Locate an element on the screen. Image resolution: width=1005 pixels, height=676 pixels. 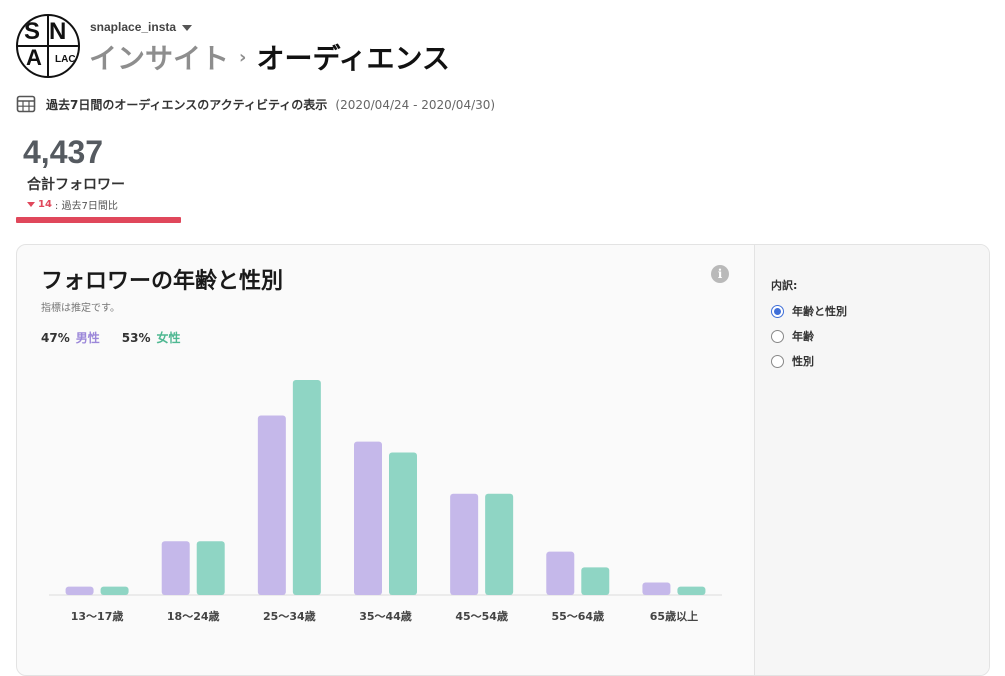
option-label: 年齢と性別 is located at coordinates (819, 311).